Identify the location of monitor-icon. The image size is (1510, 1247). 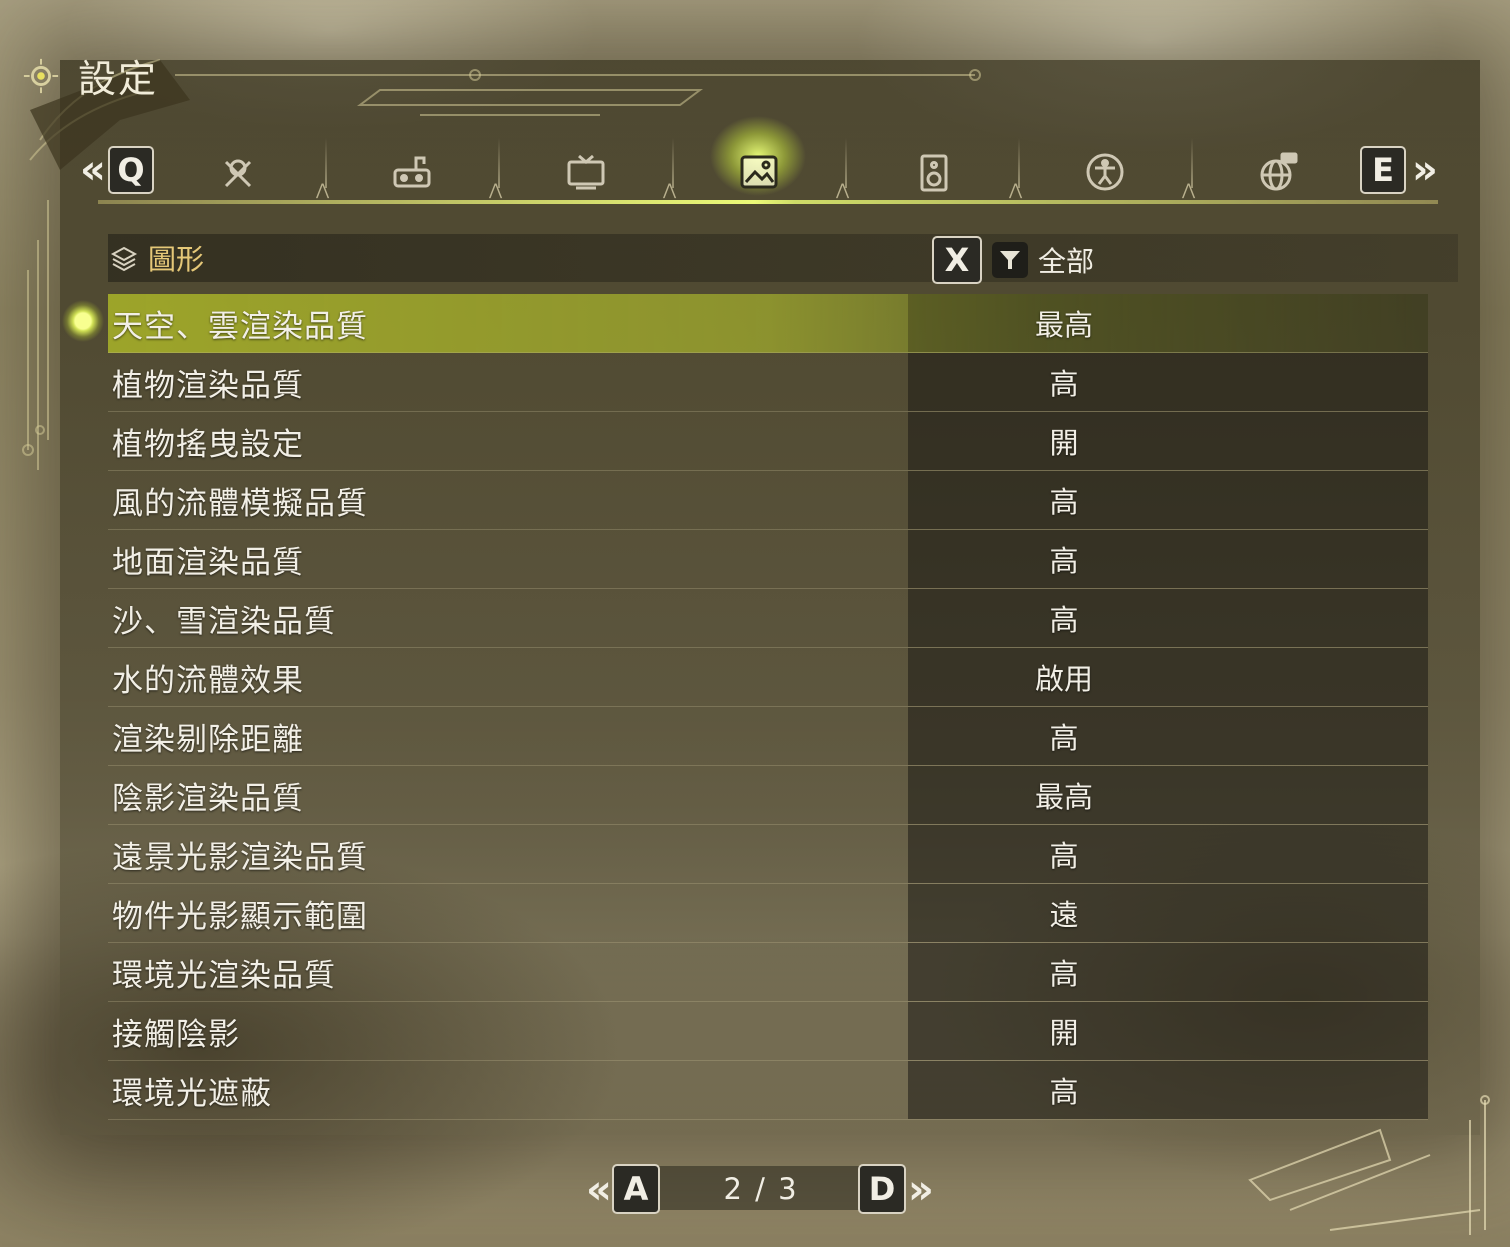
(586, 172).